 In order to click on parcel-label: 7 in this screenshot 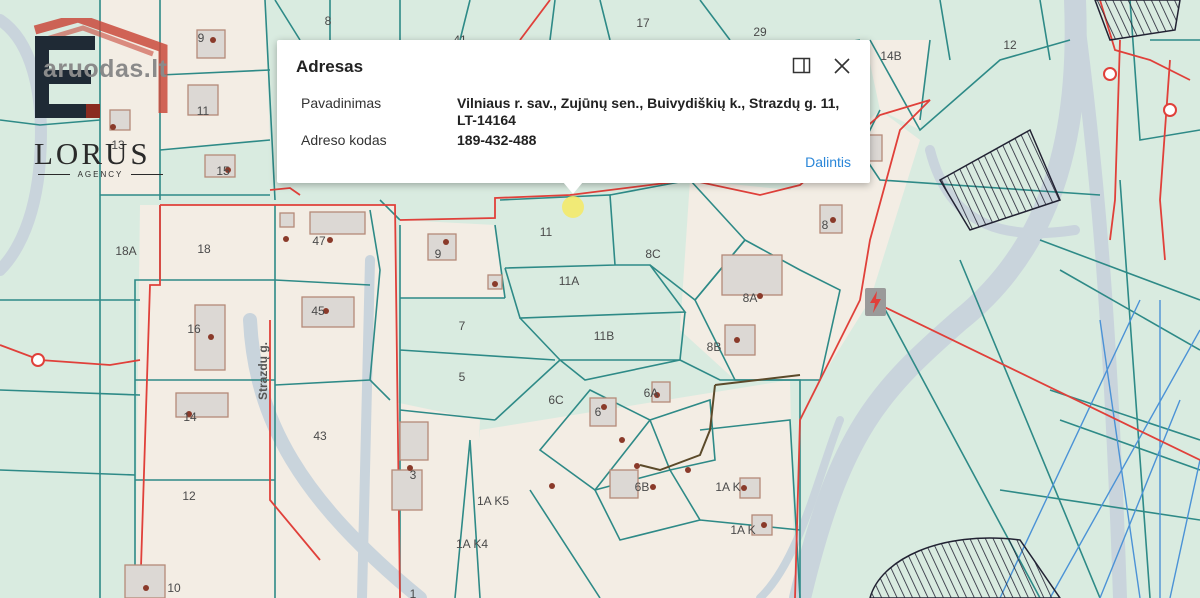, I will do `click(462, 326)`.